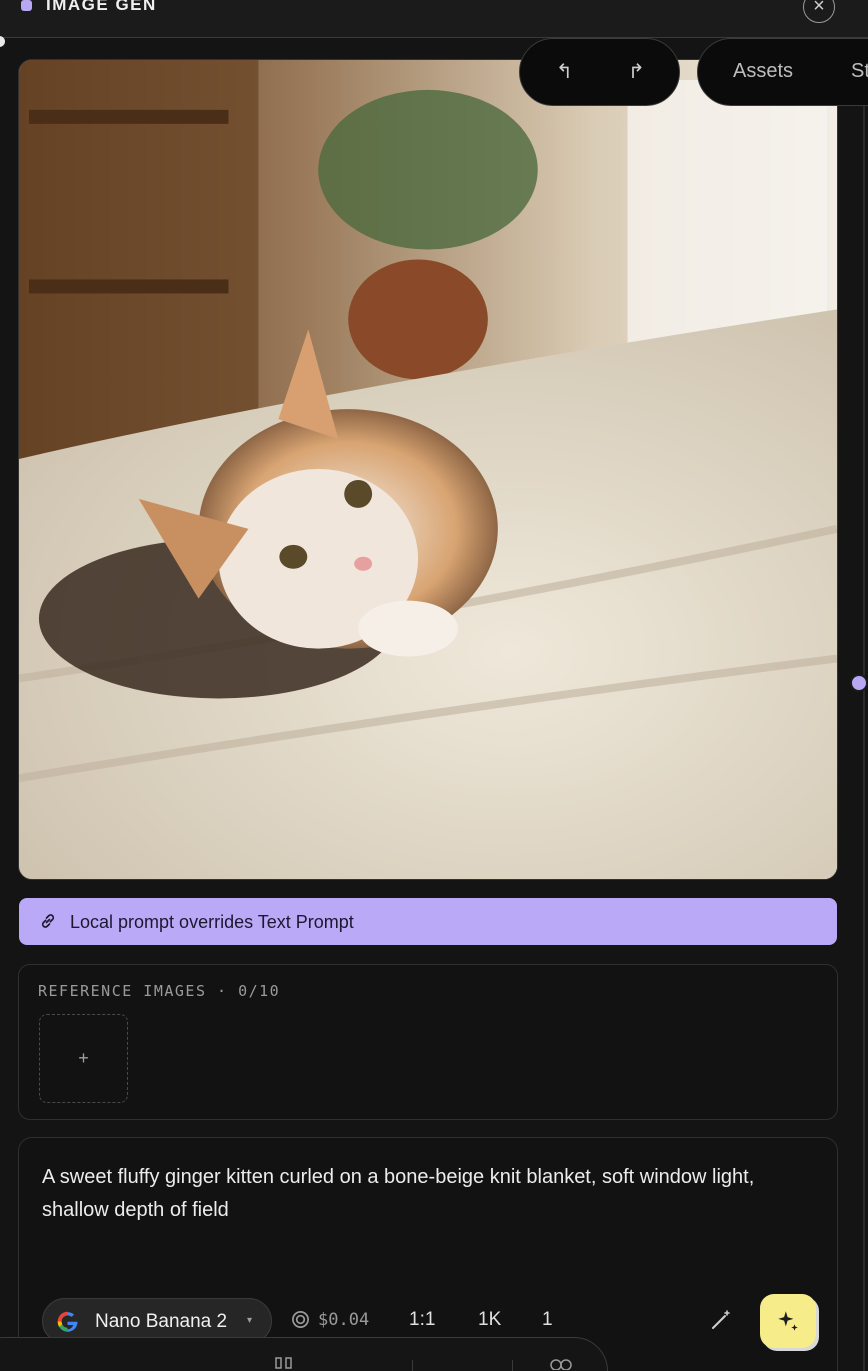 This screenshot has height=1371, width=868. Describe the element at coordinates (859, 71) in the screenshot. I see `tab-st: St` at that location.